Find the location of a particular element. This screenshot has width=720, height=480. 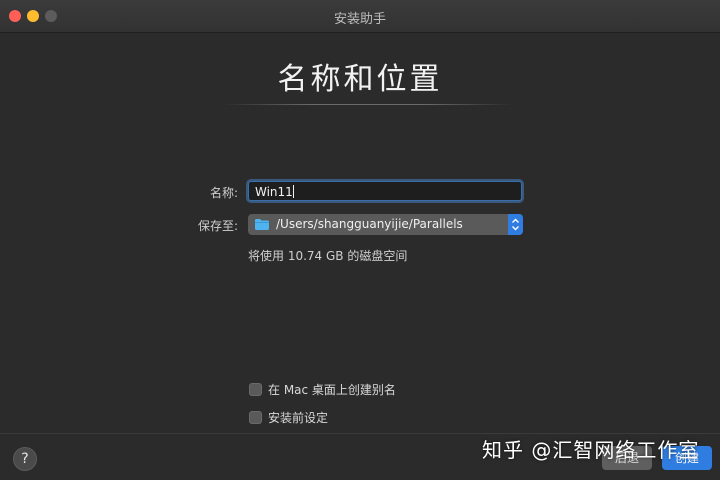

chevron-up-down-icon is located at coordinates (515, 224).